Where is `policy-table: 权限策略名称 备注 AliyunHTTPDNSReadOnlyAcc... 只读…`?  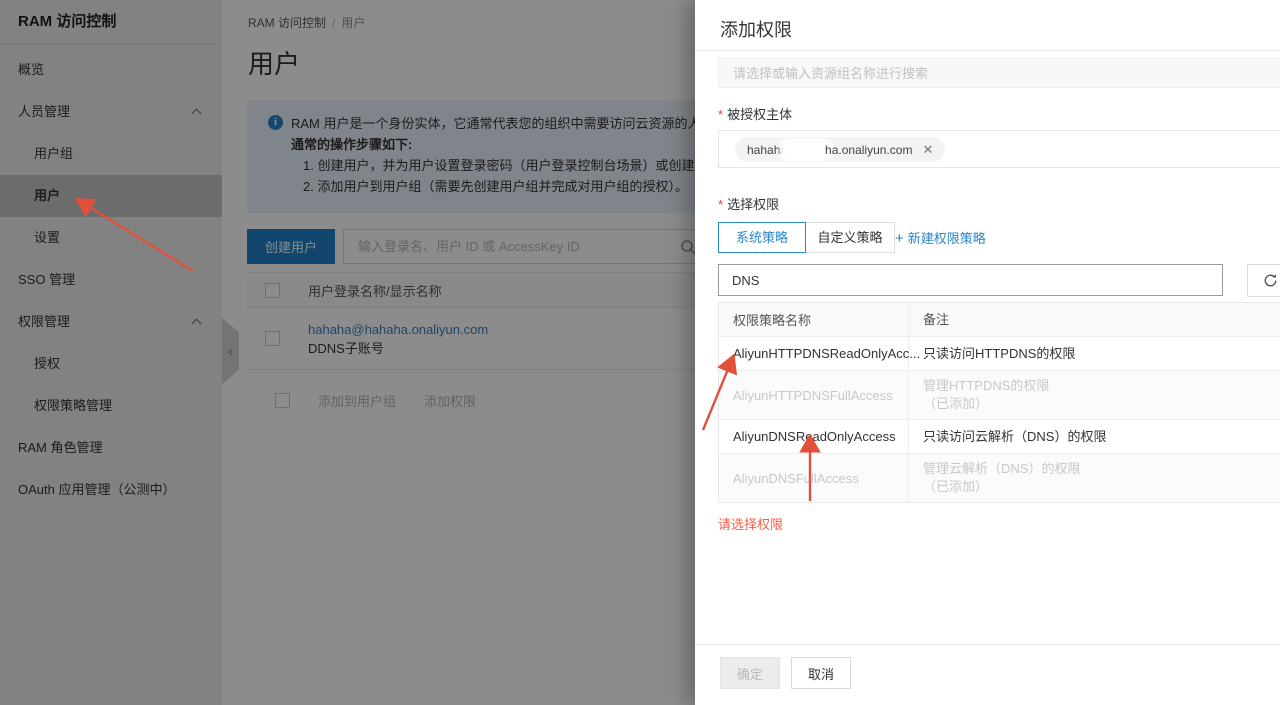 policy-table: 权限策略名称 备注 AliyunHTTPDNSReadOnlyAcc... 只读… is located at coordinates (999, 402).